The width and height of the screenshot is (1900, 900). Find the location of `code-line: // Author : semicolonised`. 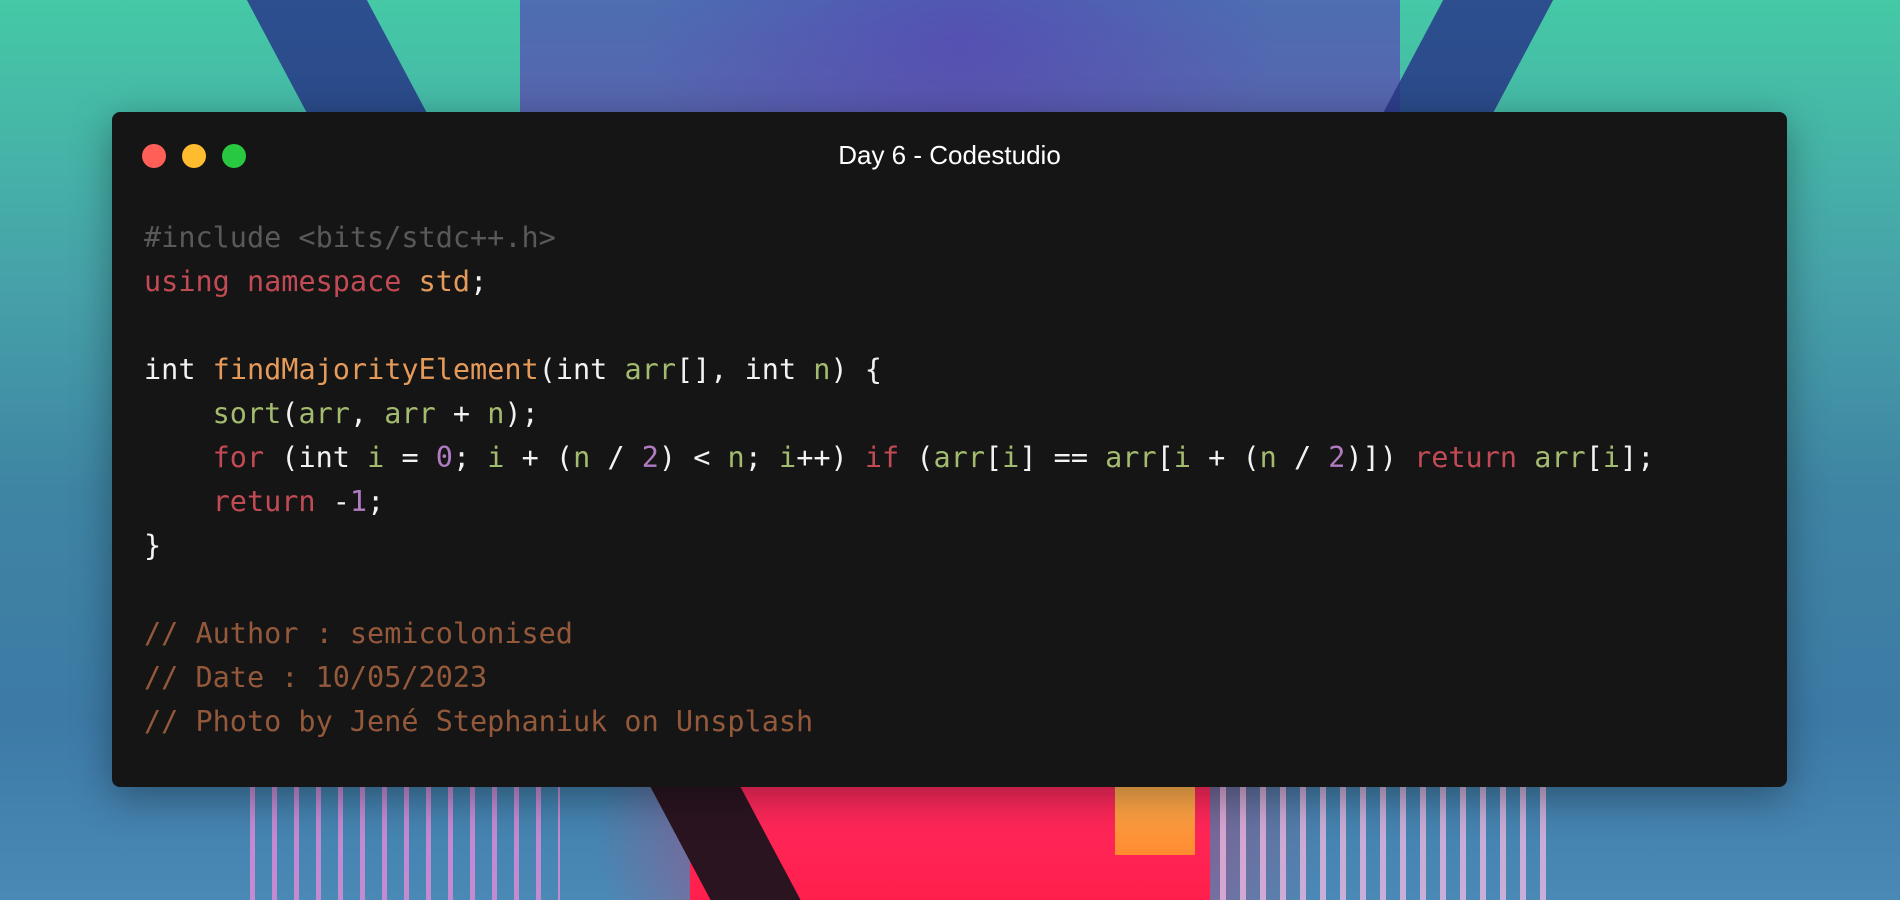

code-line: // Author : semicolonised is located at coordinates (899, 634).